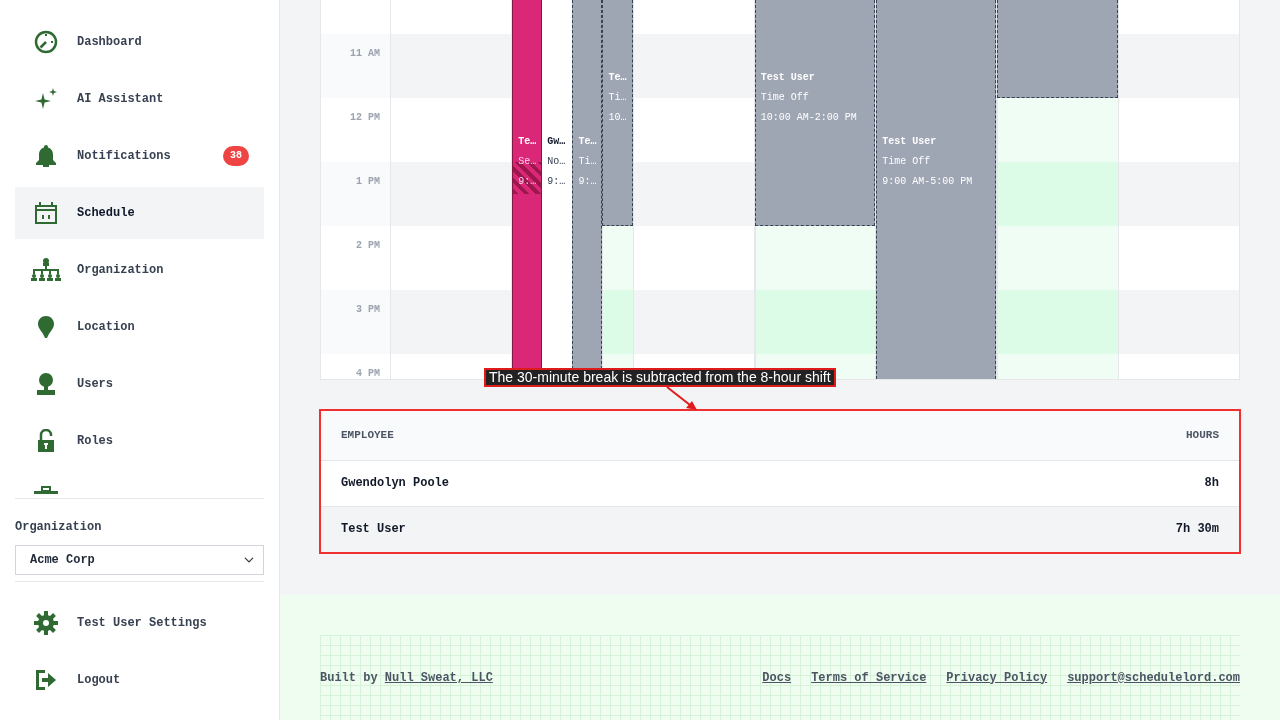  What do you see at coordinates (368, 373) in the screenshot?
I see `hour-label: 4 PM` at bounding box center [368, 373].